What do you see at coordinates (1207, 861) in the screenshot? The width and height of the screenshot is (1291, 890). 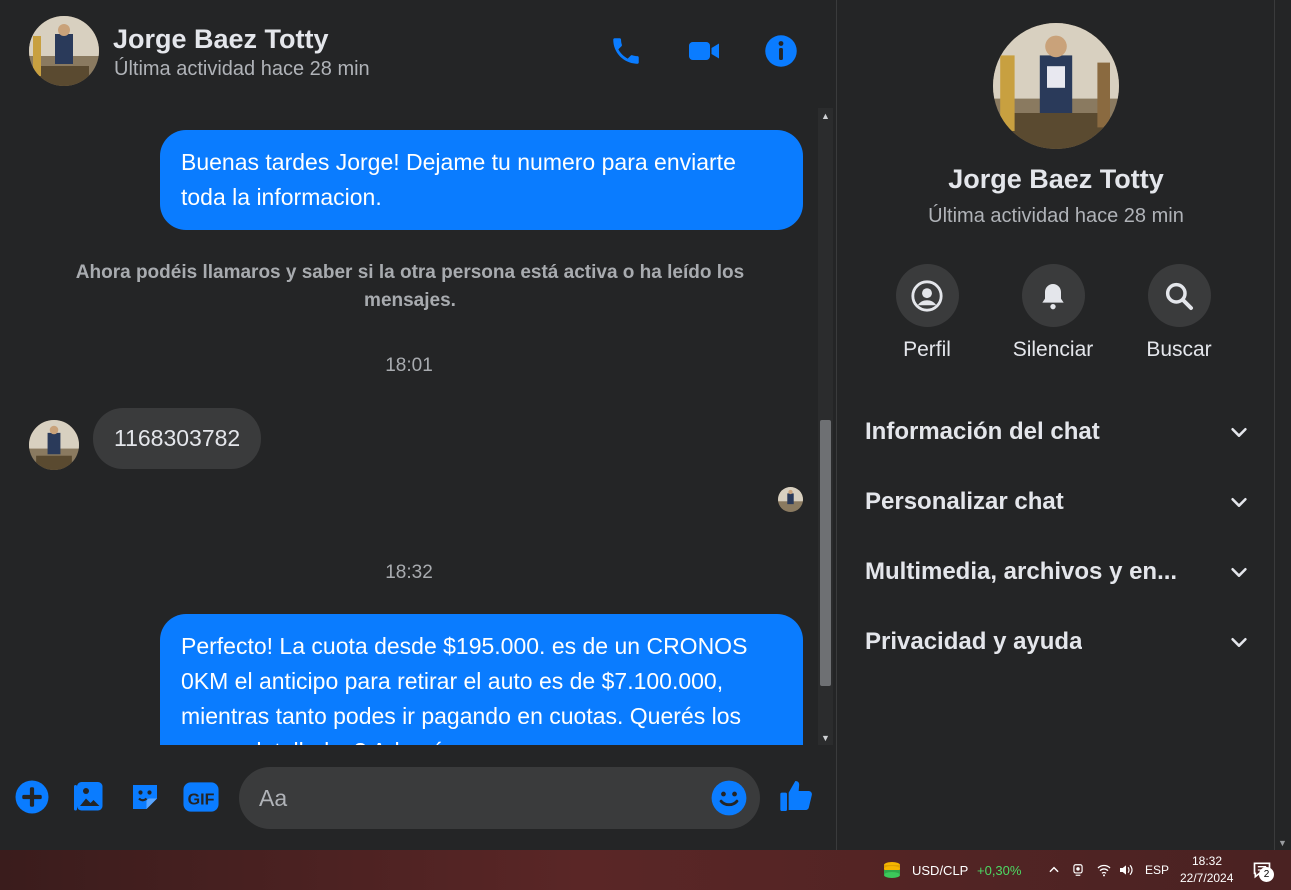 I see `clock-time: 18:32` at bounding box center [1207, 861].